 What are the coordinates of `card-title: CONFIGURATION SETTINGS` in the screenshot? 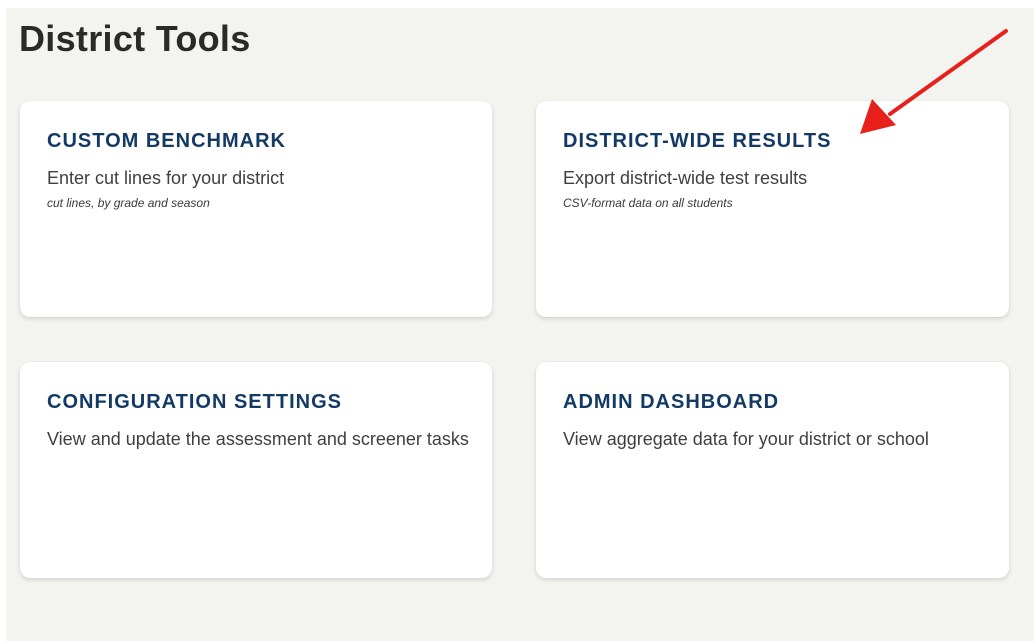 It's located at (194, 402).